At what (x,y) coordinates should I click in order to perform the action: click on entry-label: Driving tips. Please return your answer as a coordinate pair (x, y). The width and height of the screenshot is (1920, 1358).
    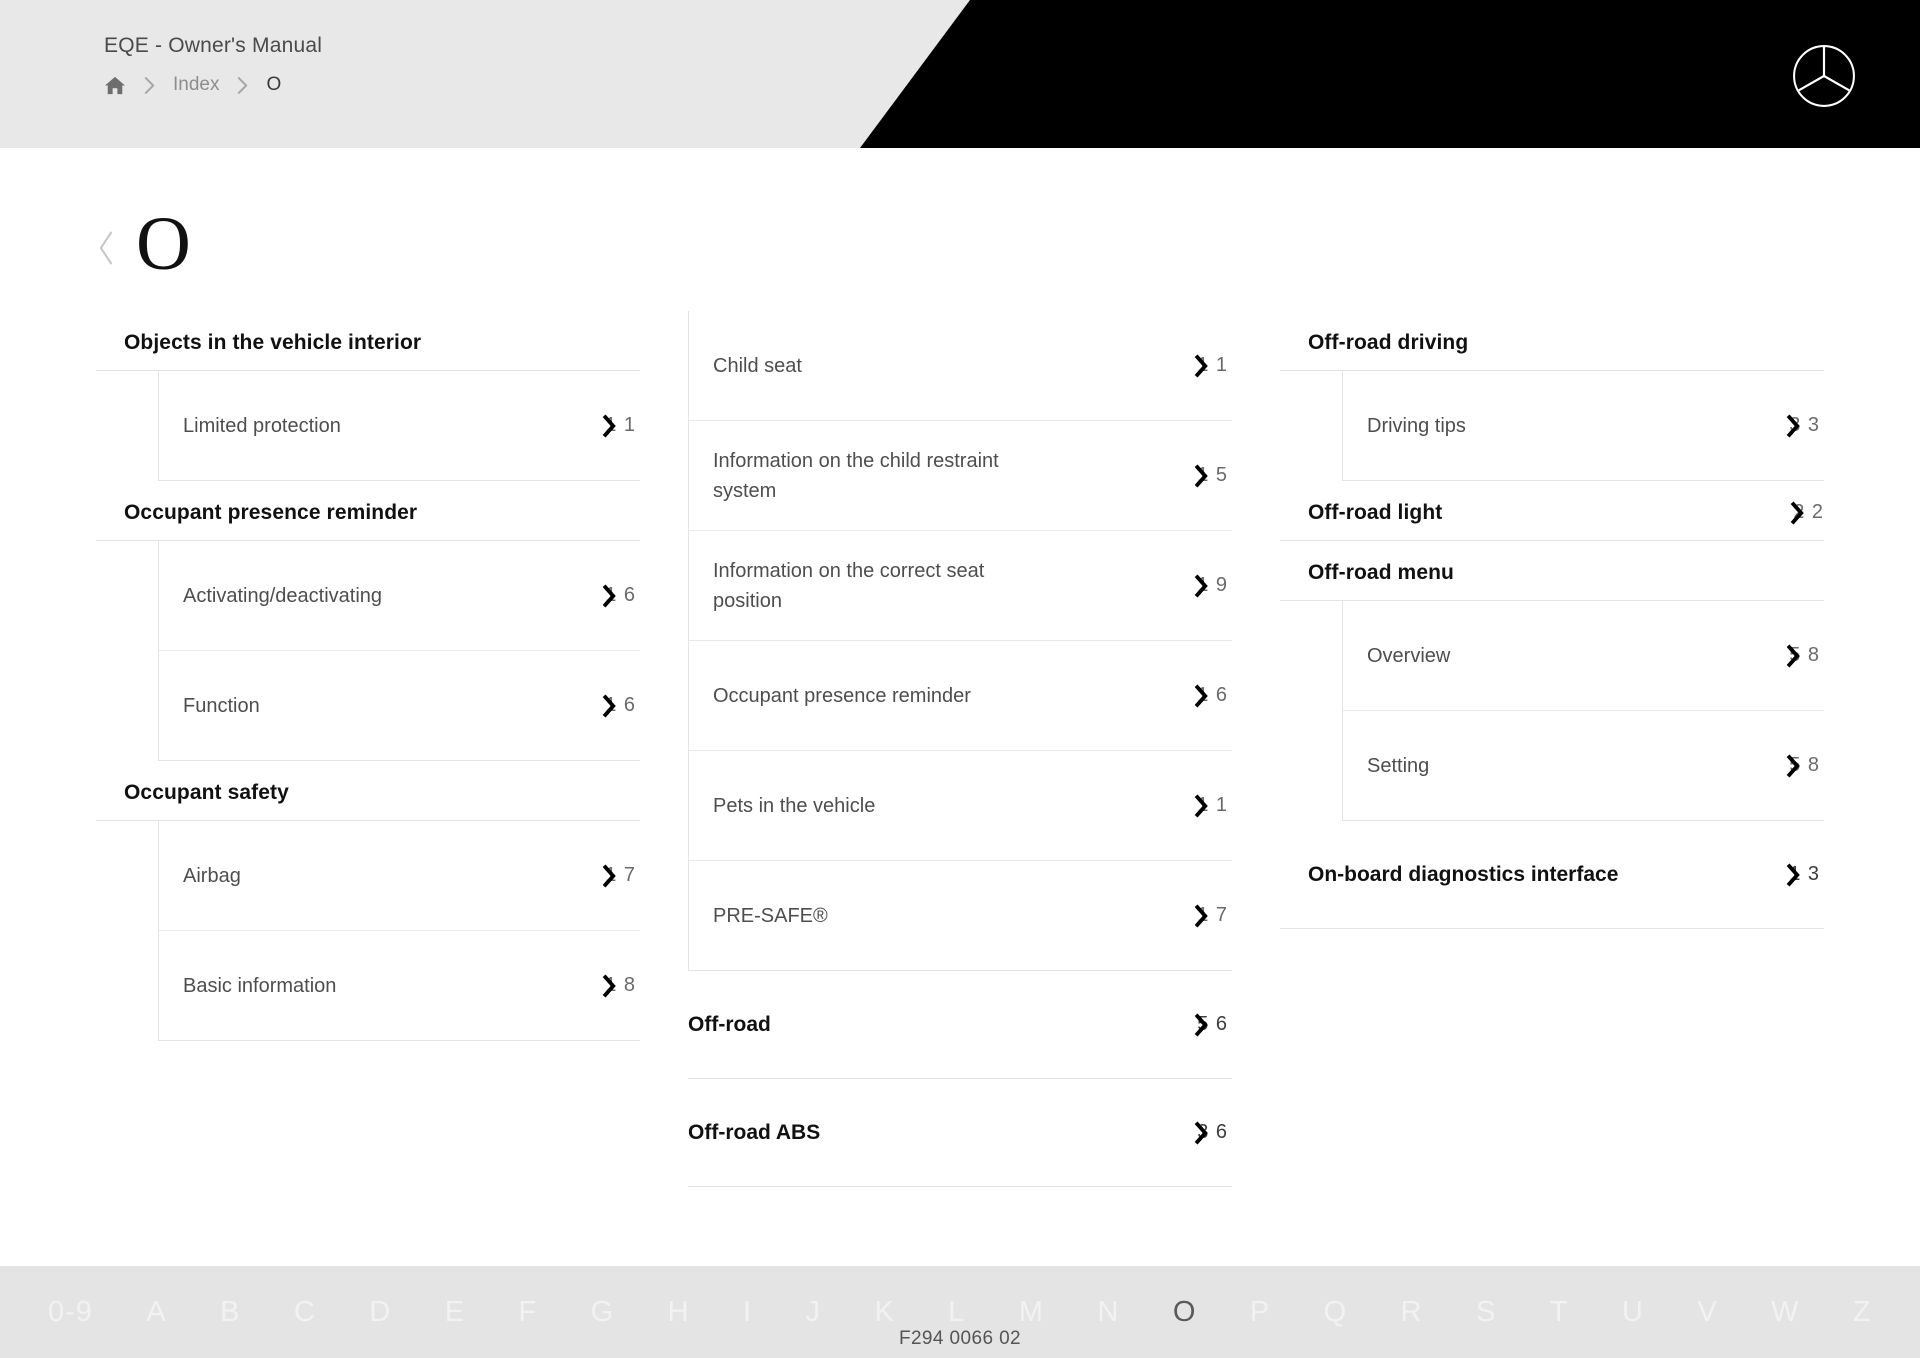
    Looking at the image, I should click on (1416, 425).